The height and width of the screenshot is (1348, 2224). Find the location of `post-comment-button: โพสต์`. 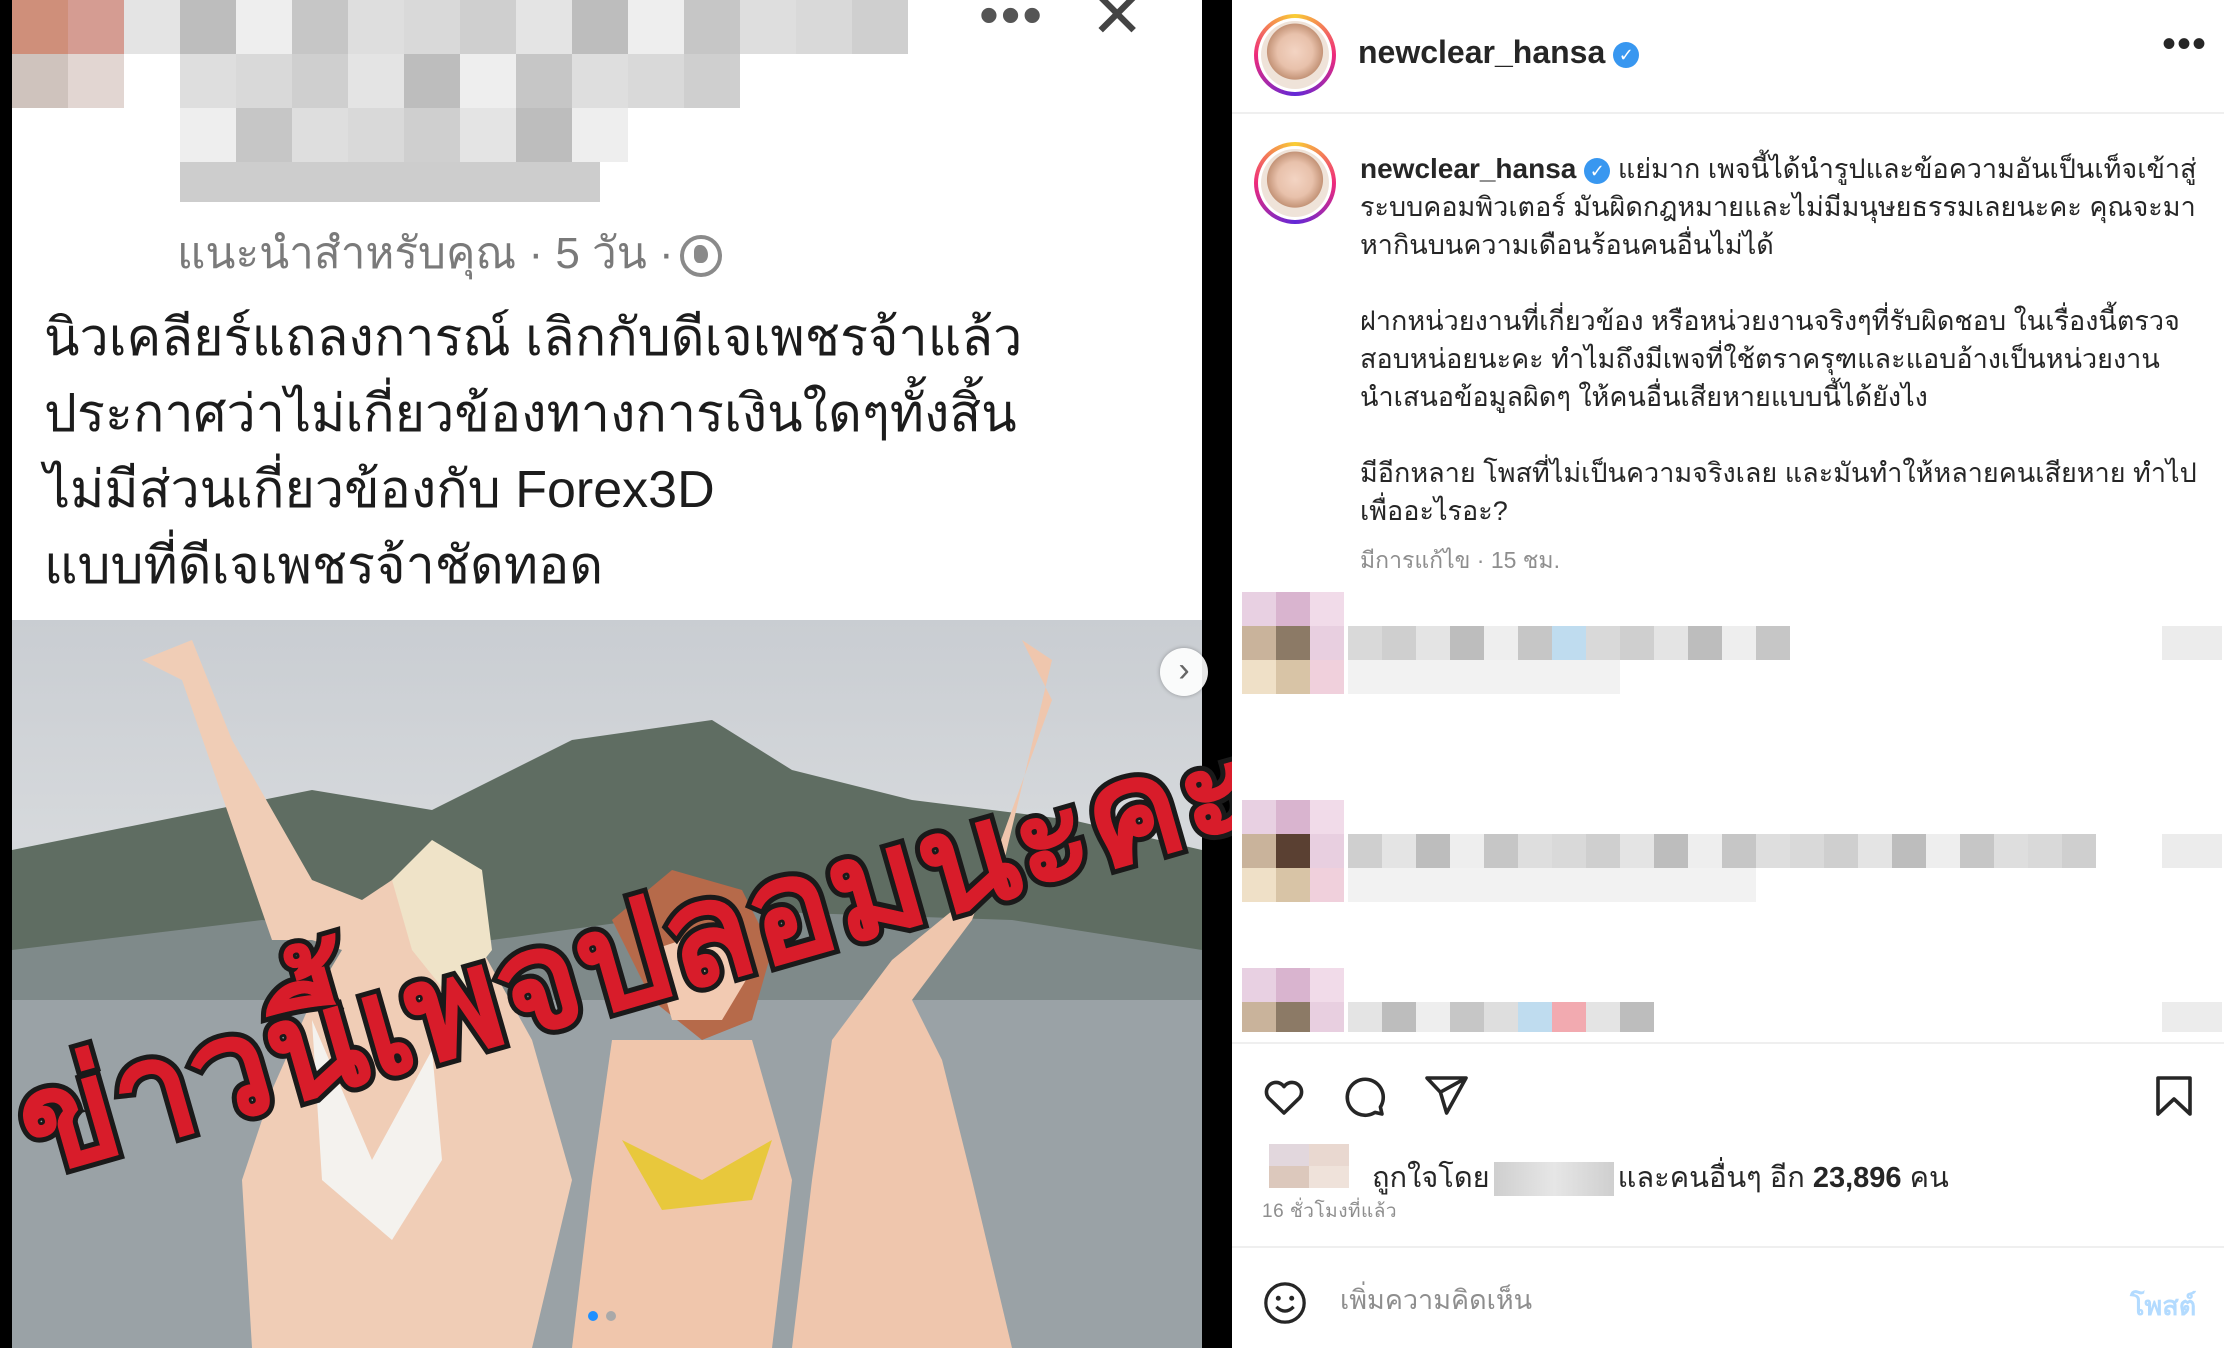

post-comment-button: โพสต์ is located at coordinates (2163, 1305).